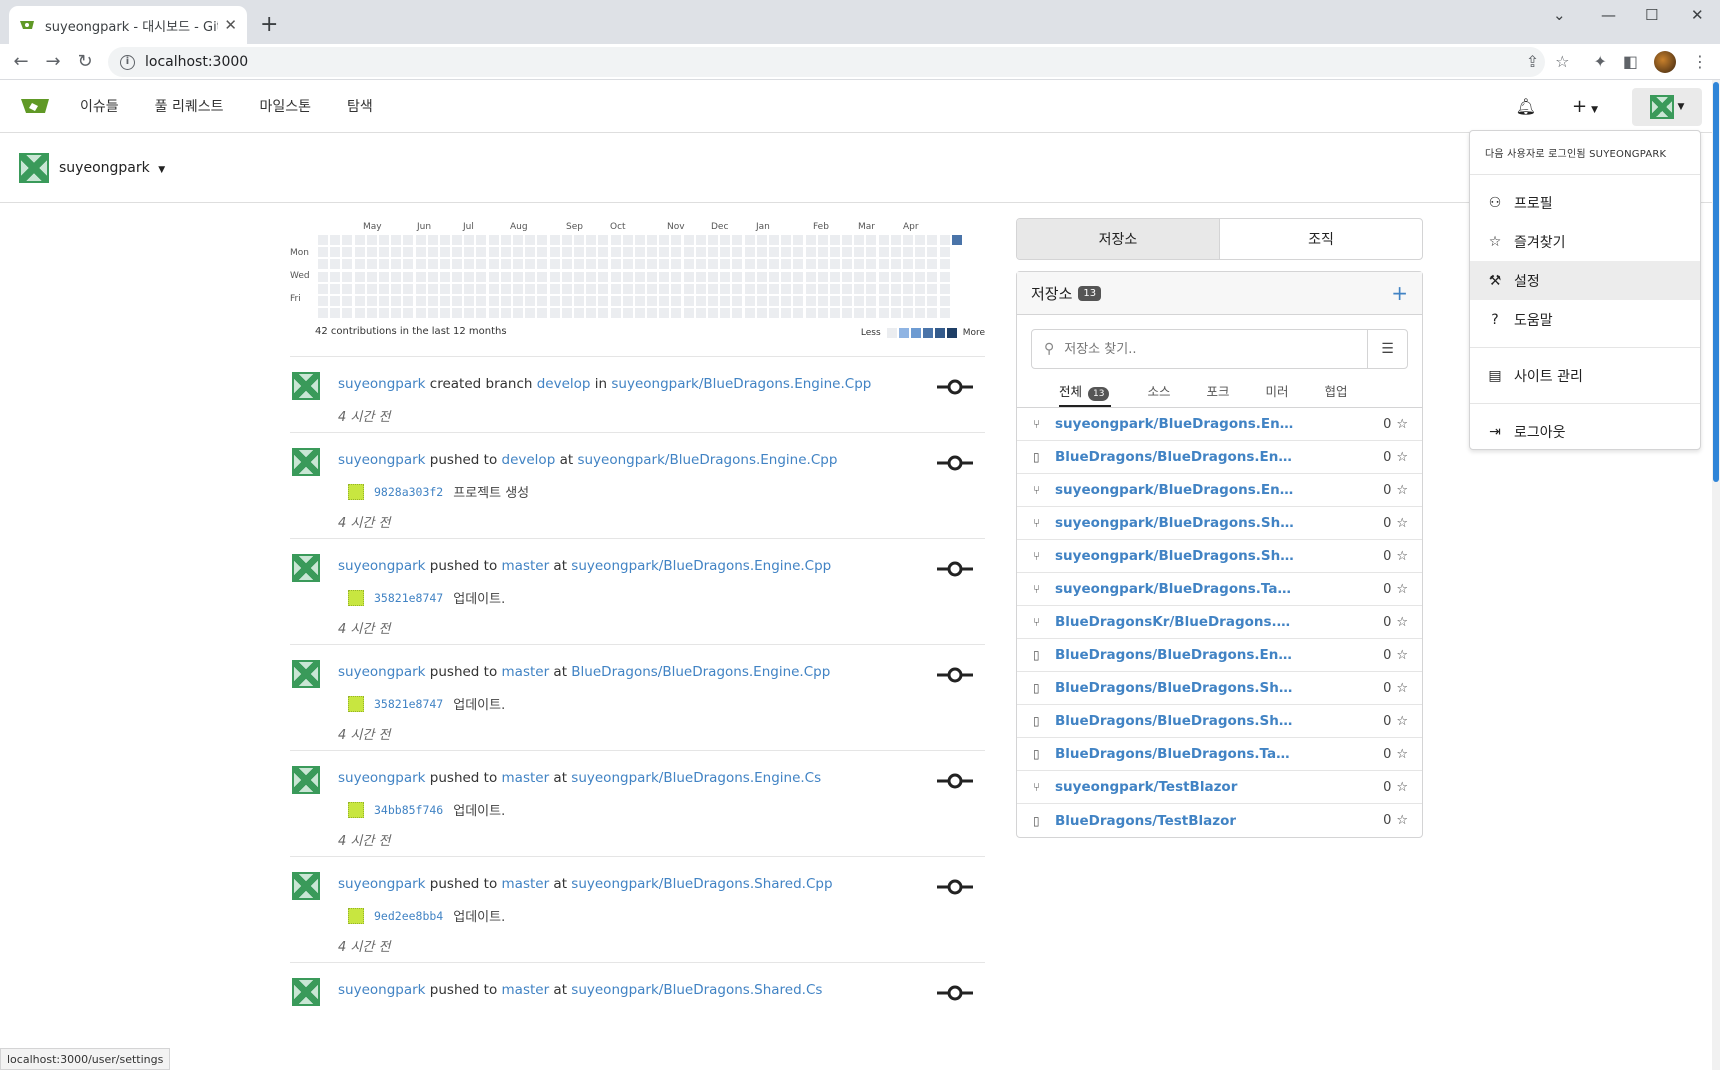 The width and height of the screenshot is (1720, 1070). What do you see at coordinates (1277, 388) in the screenshot?
I see `repo-filter-tab: 미러` at bounding box center [1277, 388].